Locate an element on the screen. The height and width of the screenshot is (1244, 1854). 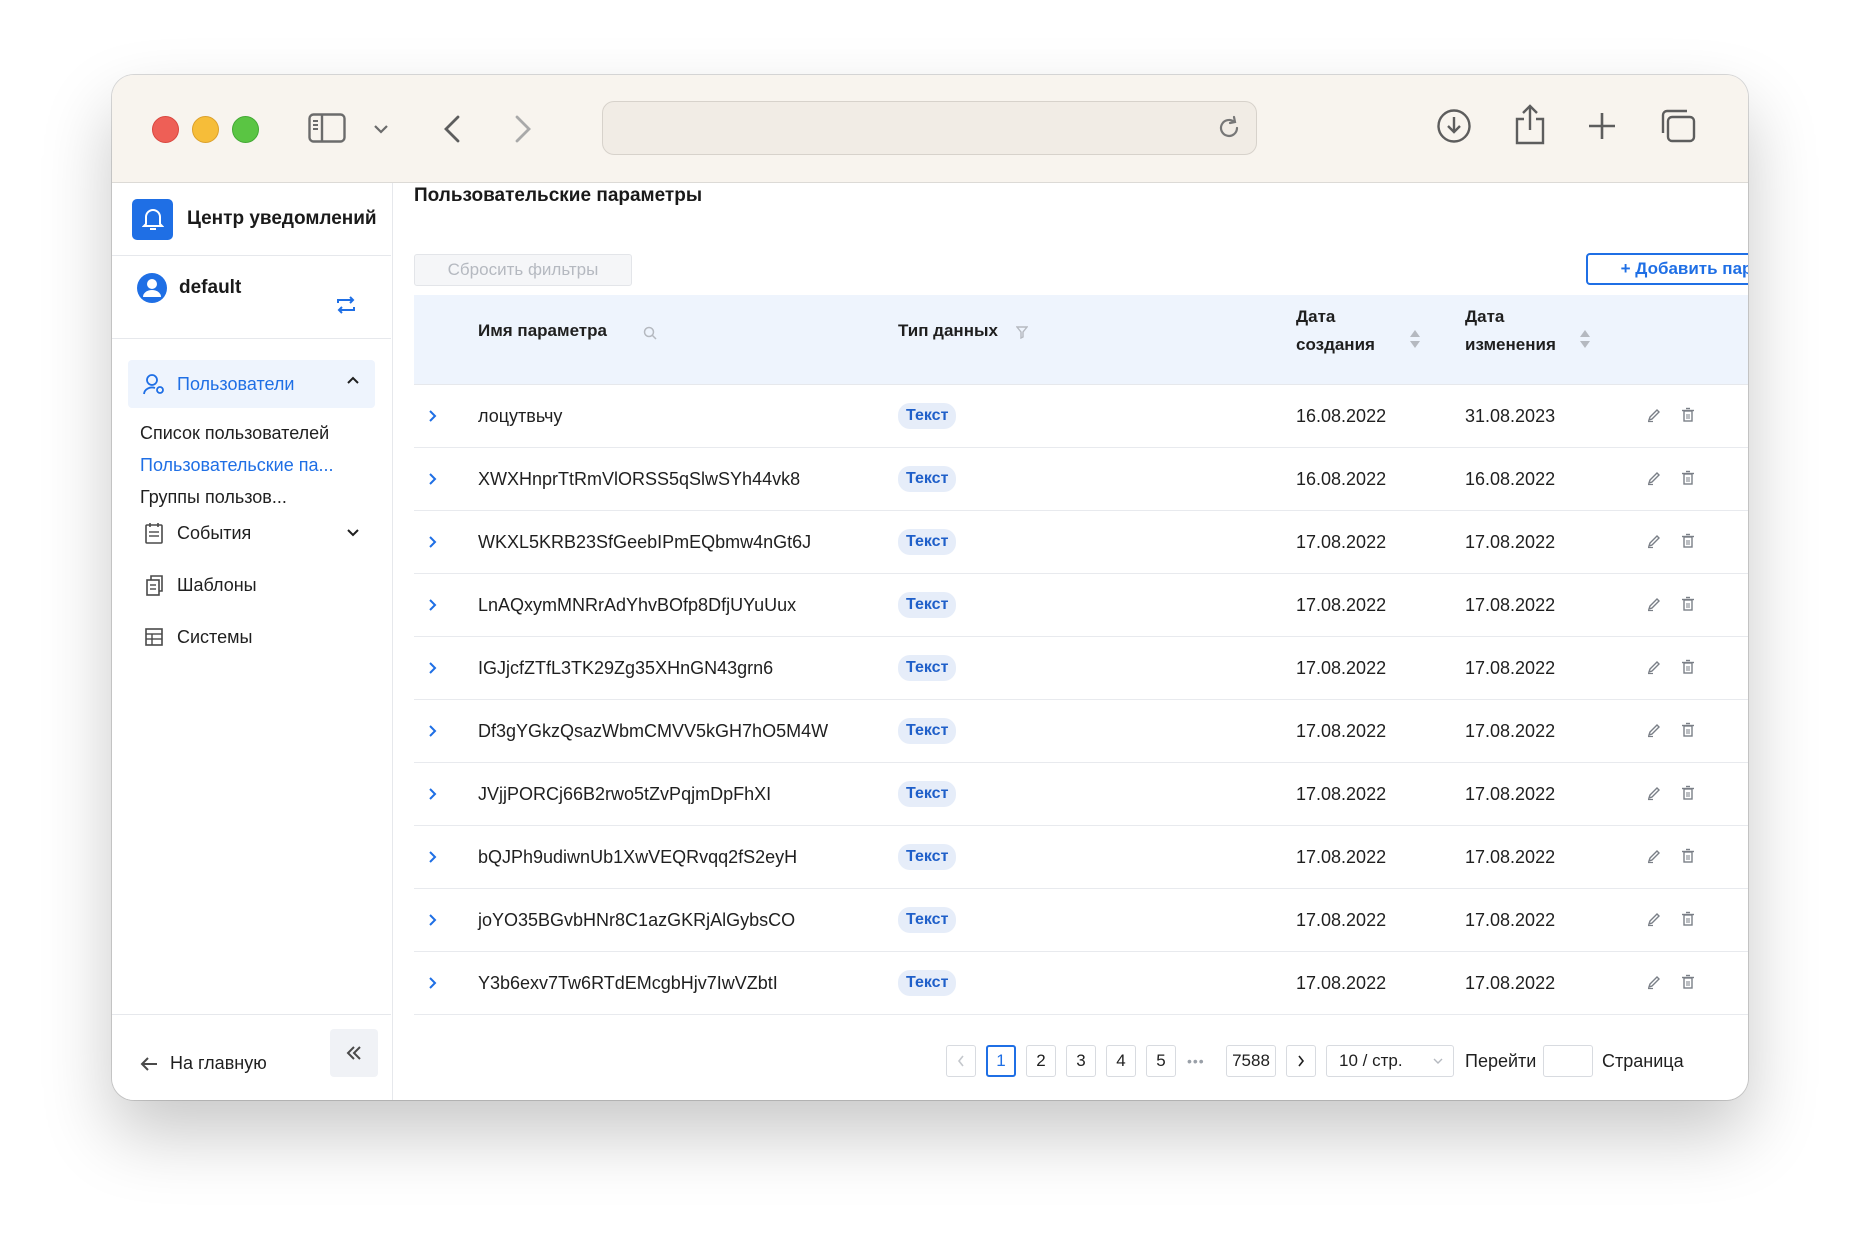
home-link: На главную is located at coordinates (203, 1063).